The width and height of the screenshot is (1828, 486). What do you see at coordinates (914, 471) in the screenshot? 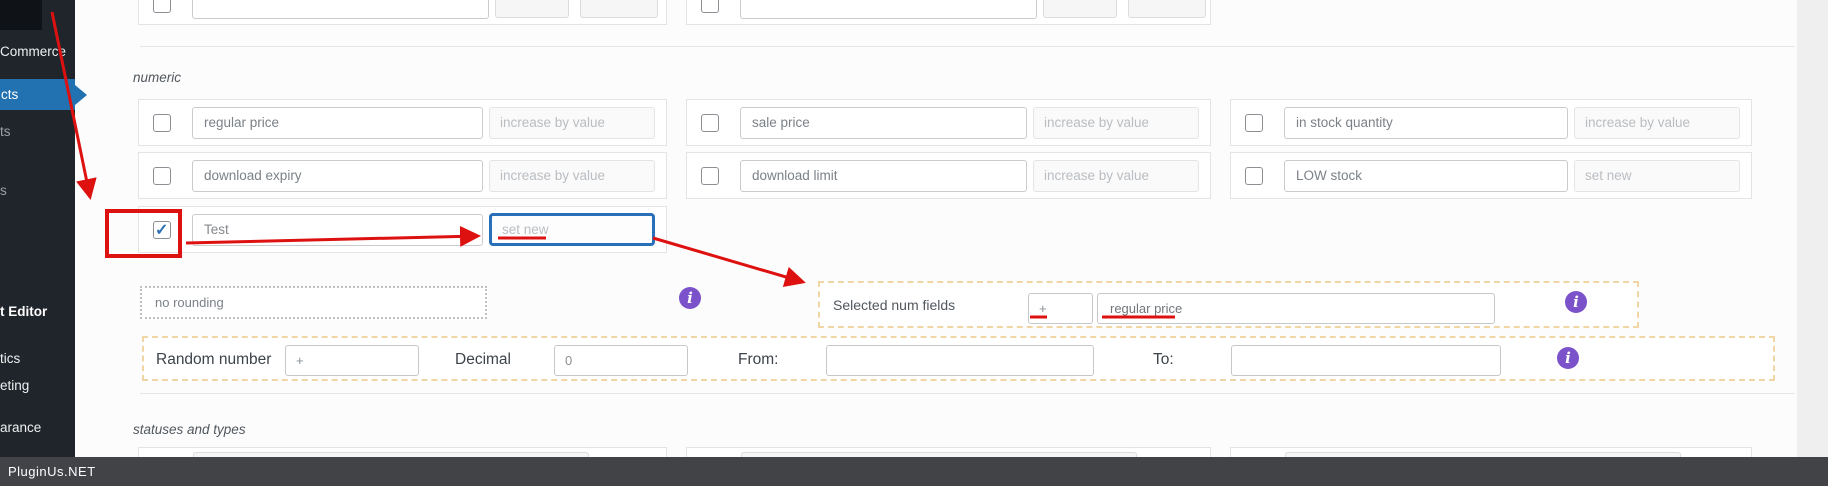
I see `watermark-bar: PluginUs.NET` at bounding box center [914, 471].